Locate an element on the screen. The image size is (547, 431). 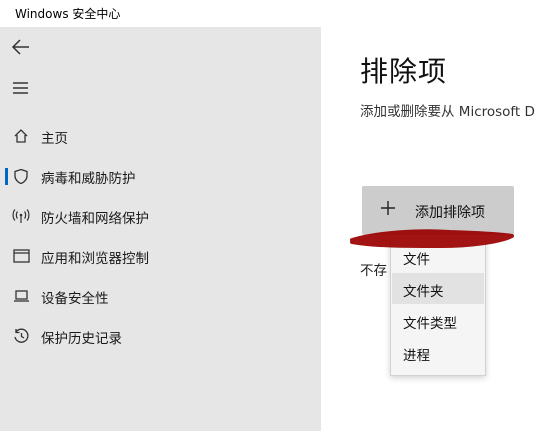
menu-item-label: 文件 is located at coordinates (416, 260).